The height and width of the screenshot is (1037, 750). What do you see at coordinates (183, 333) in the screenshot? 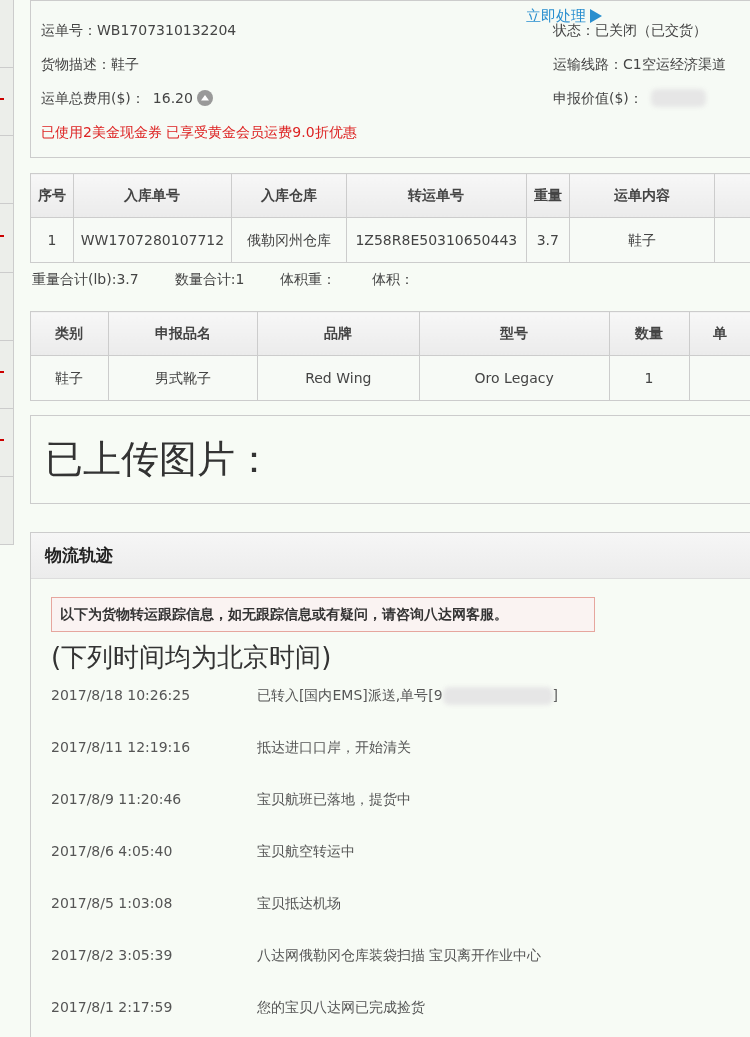
I see `column-header: 申报品名` at bounding box center [183, 333].